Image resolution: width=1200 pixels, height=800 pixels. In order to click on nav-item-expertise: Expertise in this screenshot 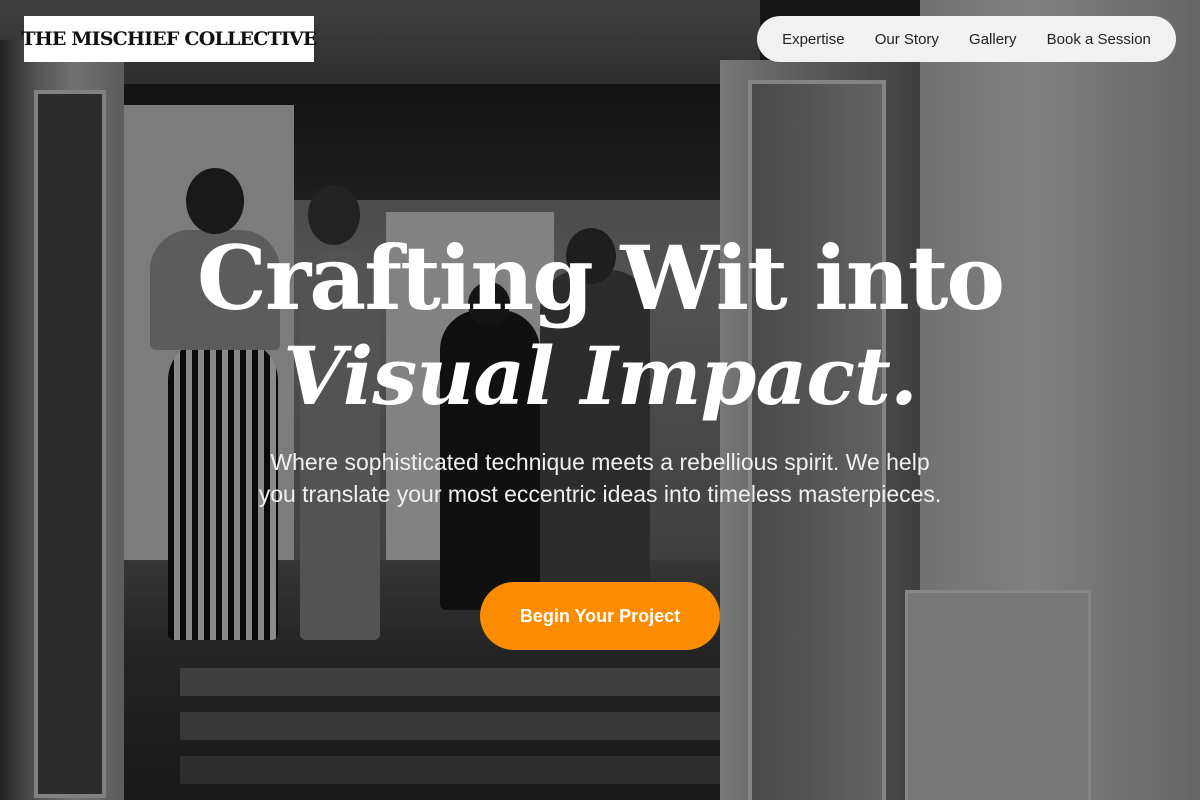, I will do `click(813, 39)`.